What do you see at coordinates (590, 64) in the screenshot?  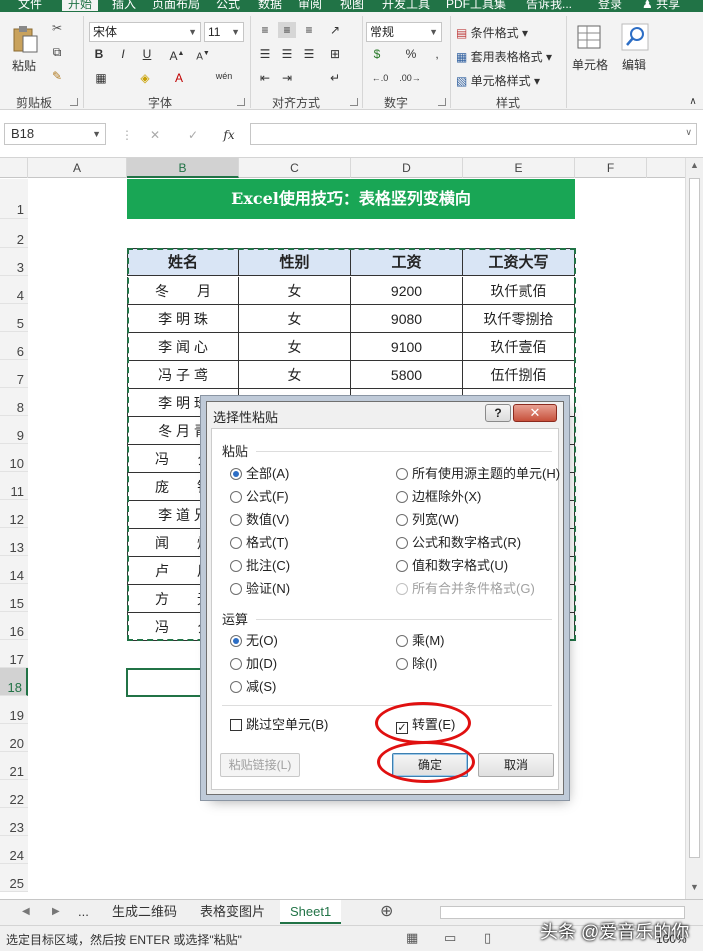 I see `cells-button: 单元格` at bounding box center [590, 64].